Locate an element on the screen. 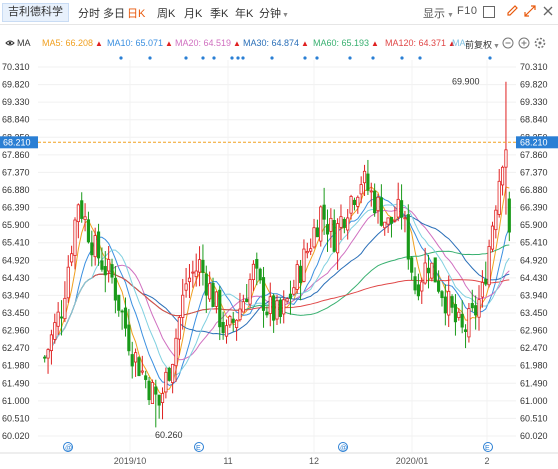  price-axis-label-right: 67.370 is located at coordinates (534, 172).